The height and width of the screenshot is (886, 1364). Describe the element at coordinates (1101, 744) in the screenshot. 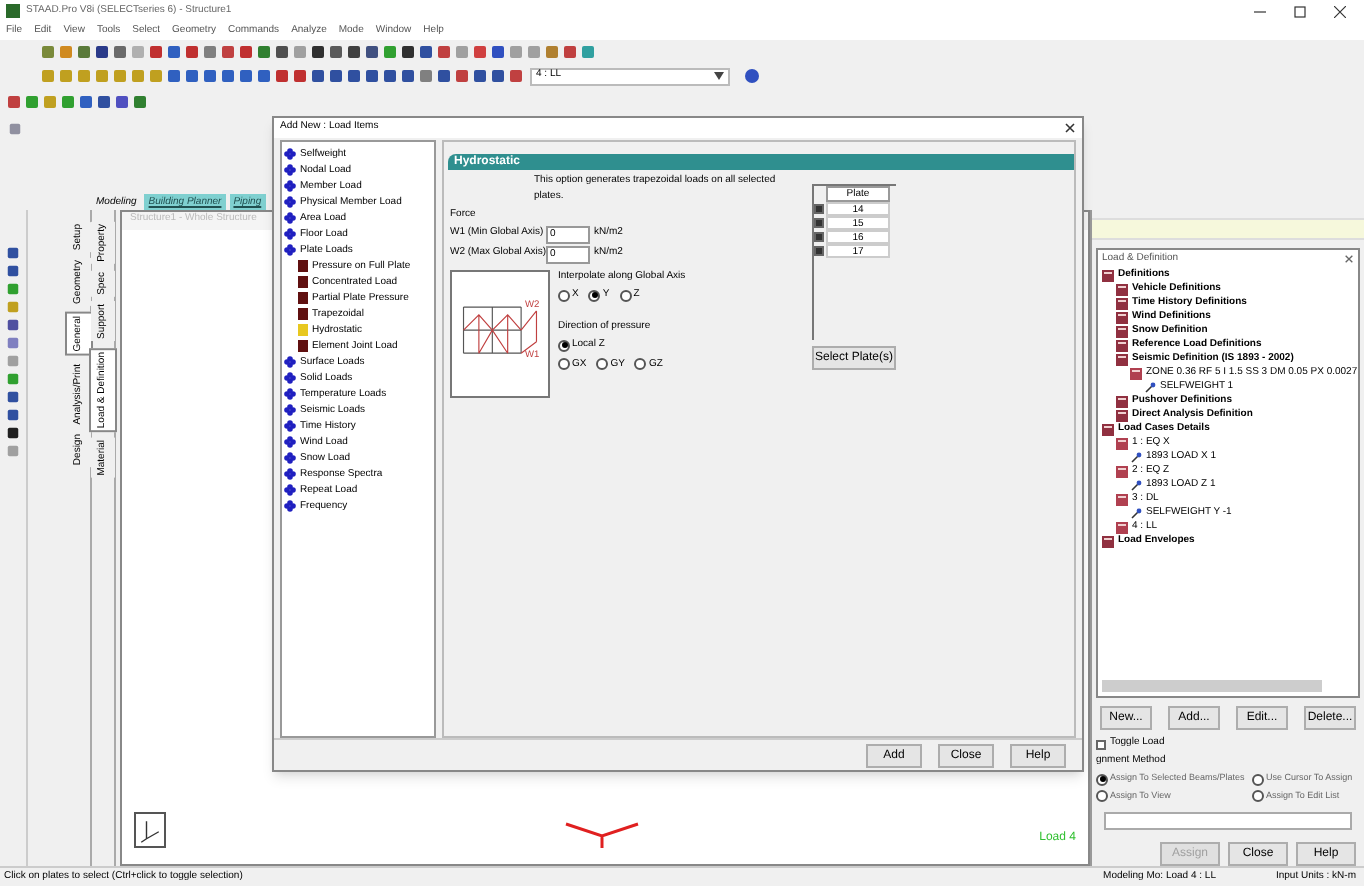

I see `checkbox` at that location.